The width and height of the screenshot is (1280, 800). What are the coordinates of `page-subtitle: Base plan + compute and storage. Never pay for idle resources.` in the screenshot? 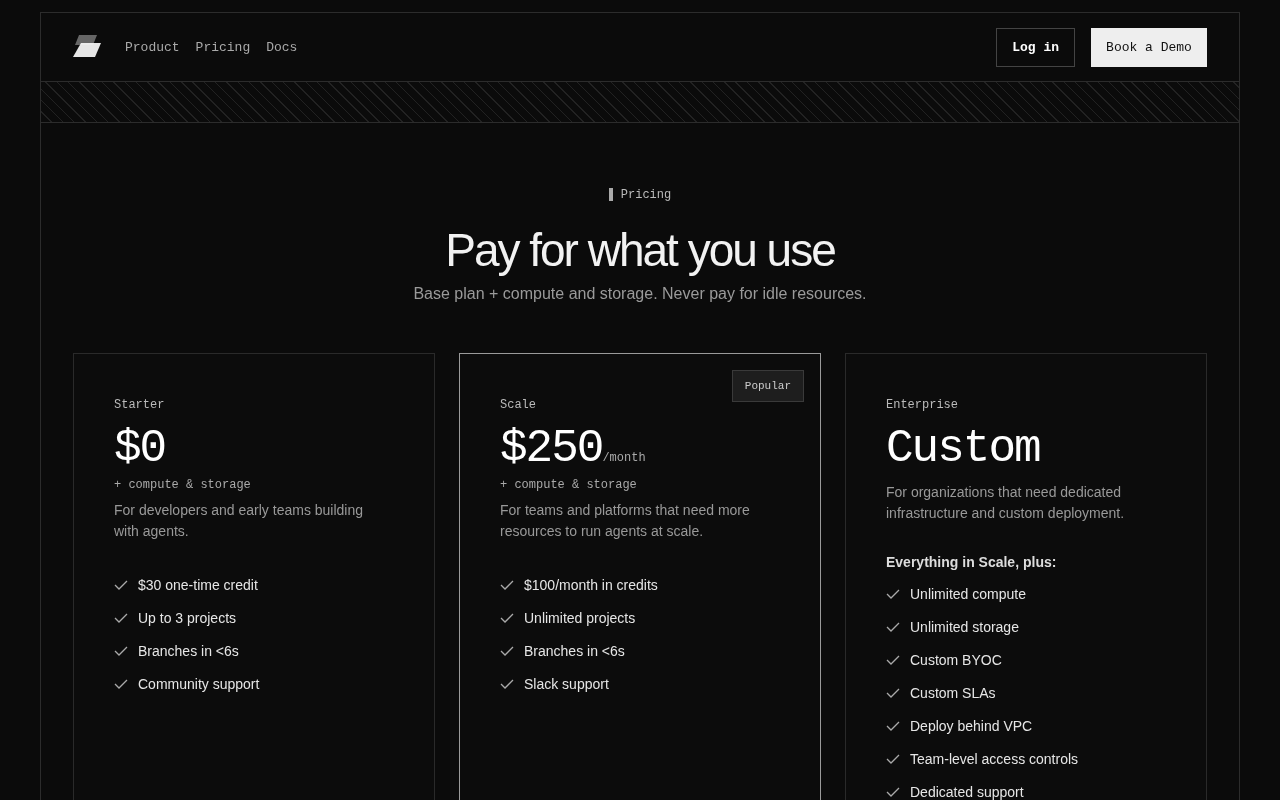 It's located at (640, 293).